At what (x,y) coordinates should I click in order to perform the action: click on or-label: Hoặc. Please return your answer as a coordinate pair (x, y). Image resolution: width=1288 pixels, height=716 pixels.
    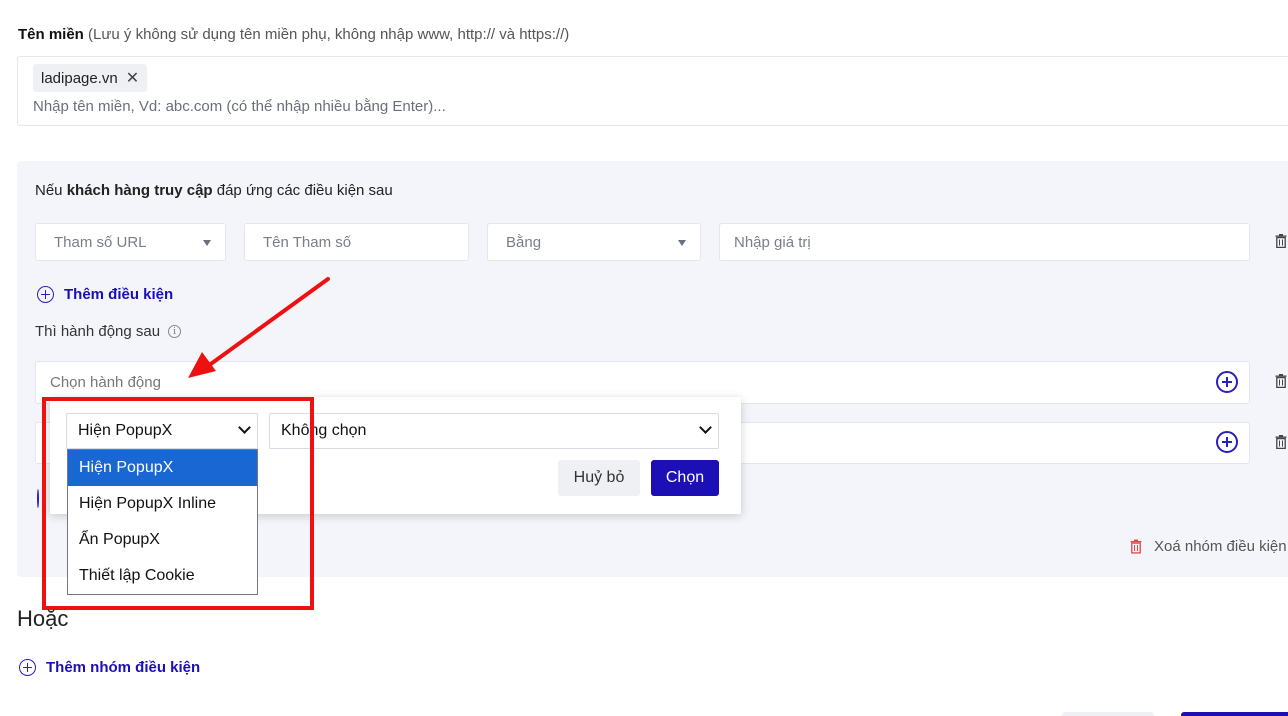
    Looking at the image, I should click on (43, 618).